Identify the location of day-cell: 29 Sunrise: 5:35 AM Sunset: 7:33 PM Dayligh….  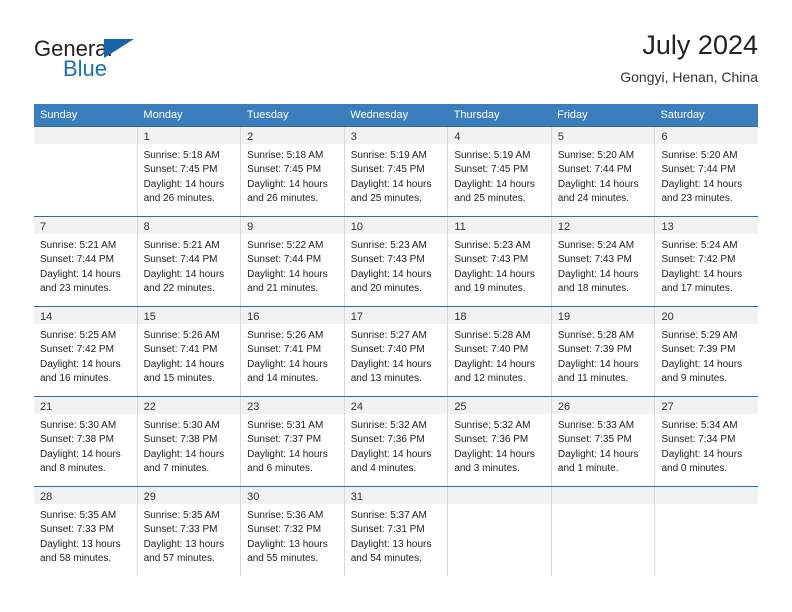
(189, 531).